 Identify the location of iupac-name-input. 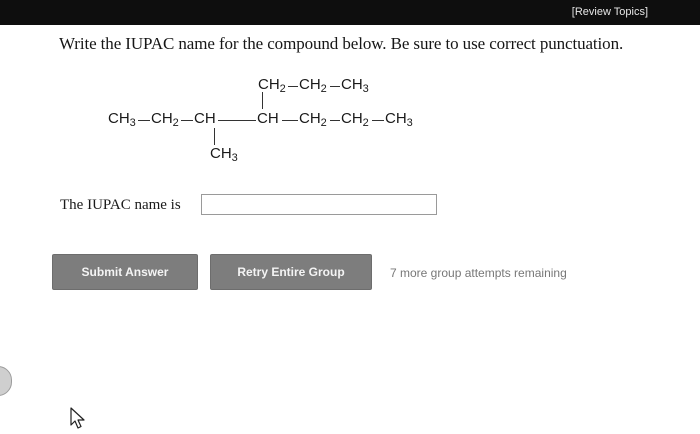
(319, 204).